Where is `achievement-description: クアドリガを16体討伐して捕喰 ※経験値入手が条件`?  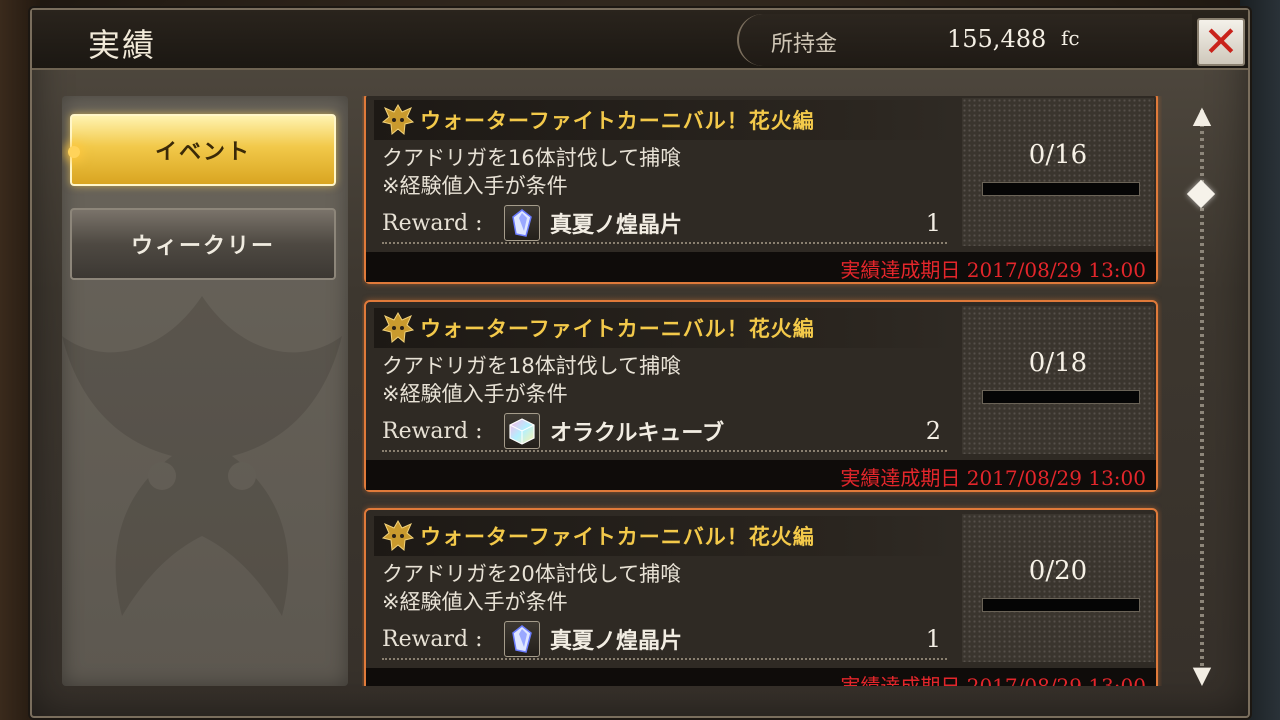
achievement-description: クアドリガを16体討伐して捕喰 ※経験値入手が条件 is located at coordinates (531, 172).